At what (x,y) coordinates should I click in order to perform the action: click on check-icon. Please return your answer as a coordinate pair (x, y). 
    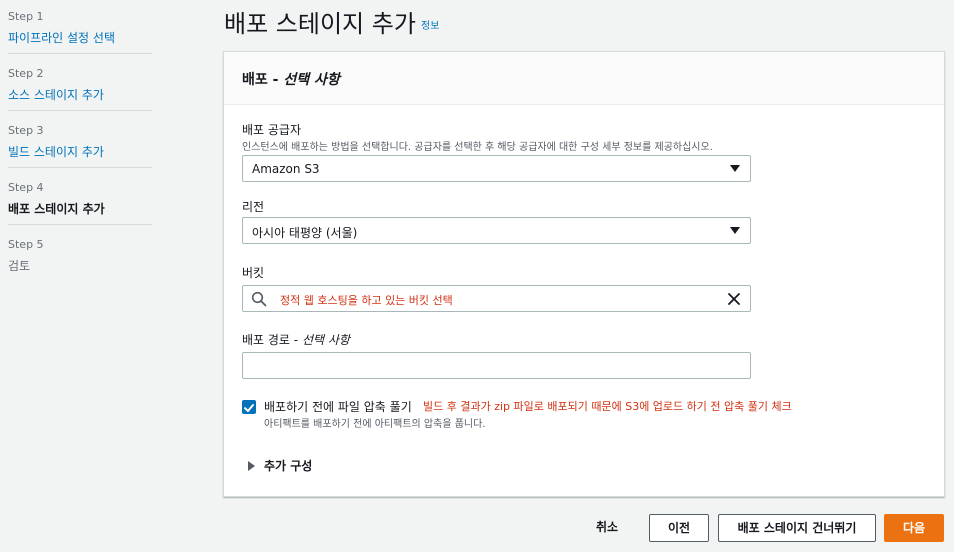
    Looking at the image, I should click on (249, 408).